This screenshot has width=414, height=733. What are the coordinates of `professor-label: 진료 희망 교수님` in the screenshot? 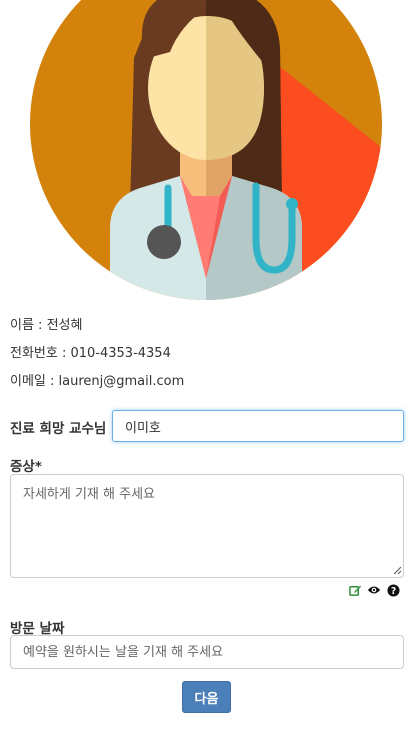 It's located at (58, 429).